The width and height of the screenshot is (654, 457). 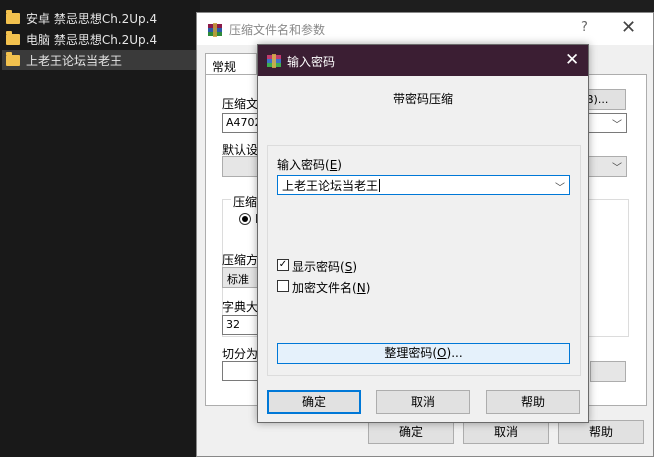 What do you see at coordinates (277, 30) in the screenshot?
I see `dialog-title: 压缩文件名和参数` at bounding box center [277, 30].